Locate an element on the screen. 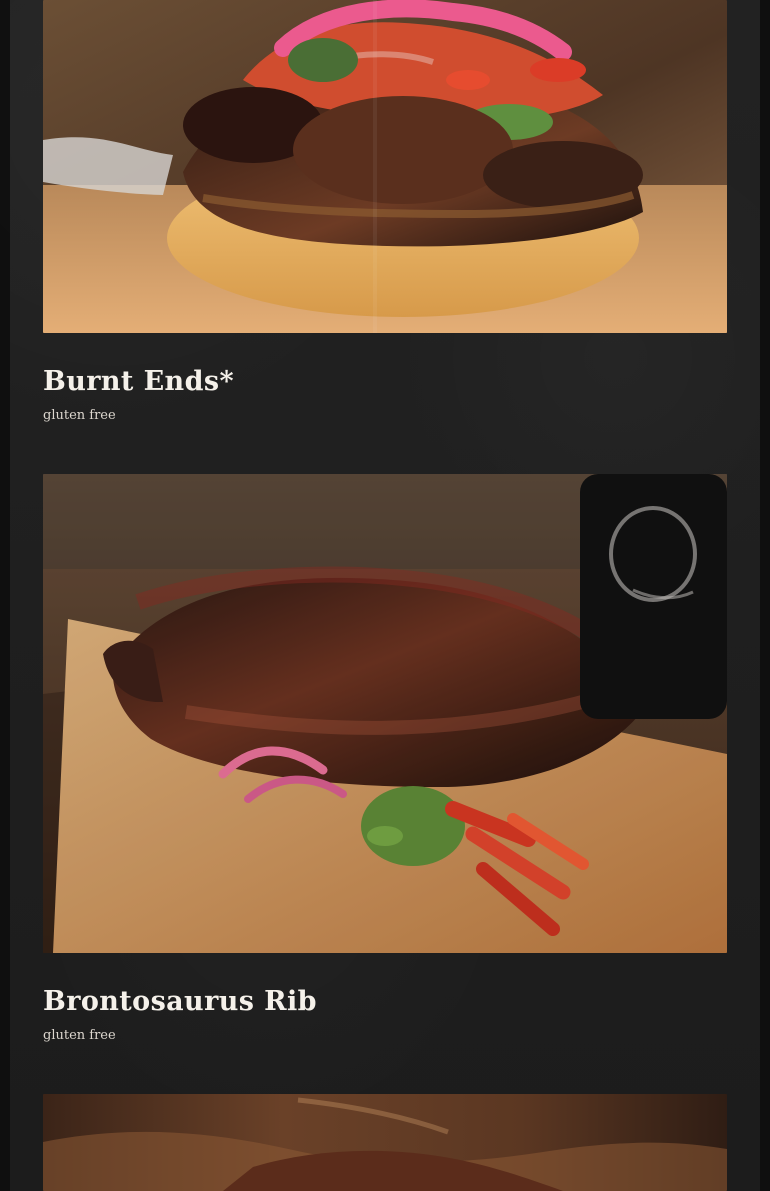  left-page-edge is located at coordinates (5, 595).